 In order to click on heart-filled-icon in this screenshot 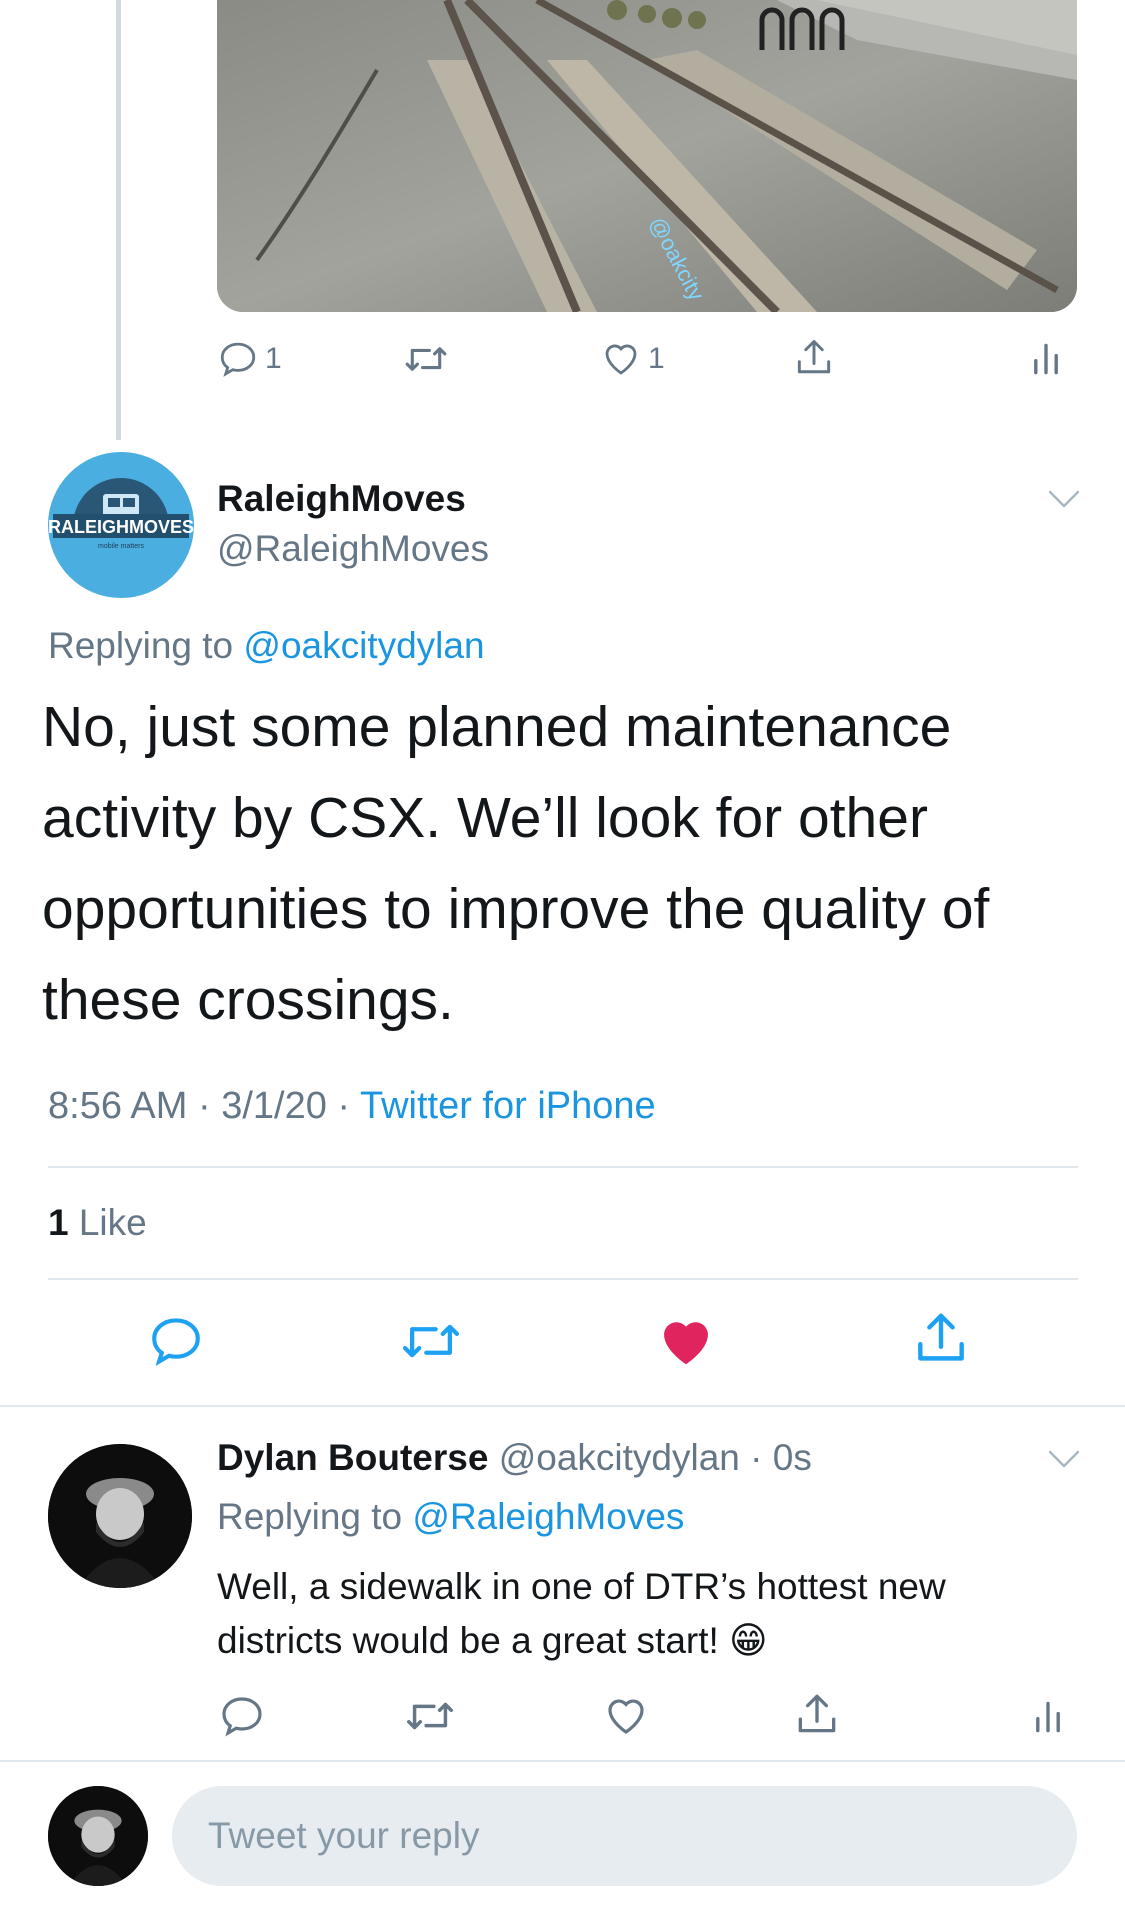, I will do `click(686, 1341)`.